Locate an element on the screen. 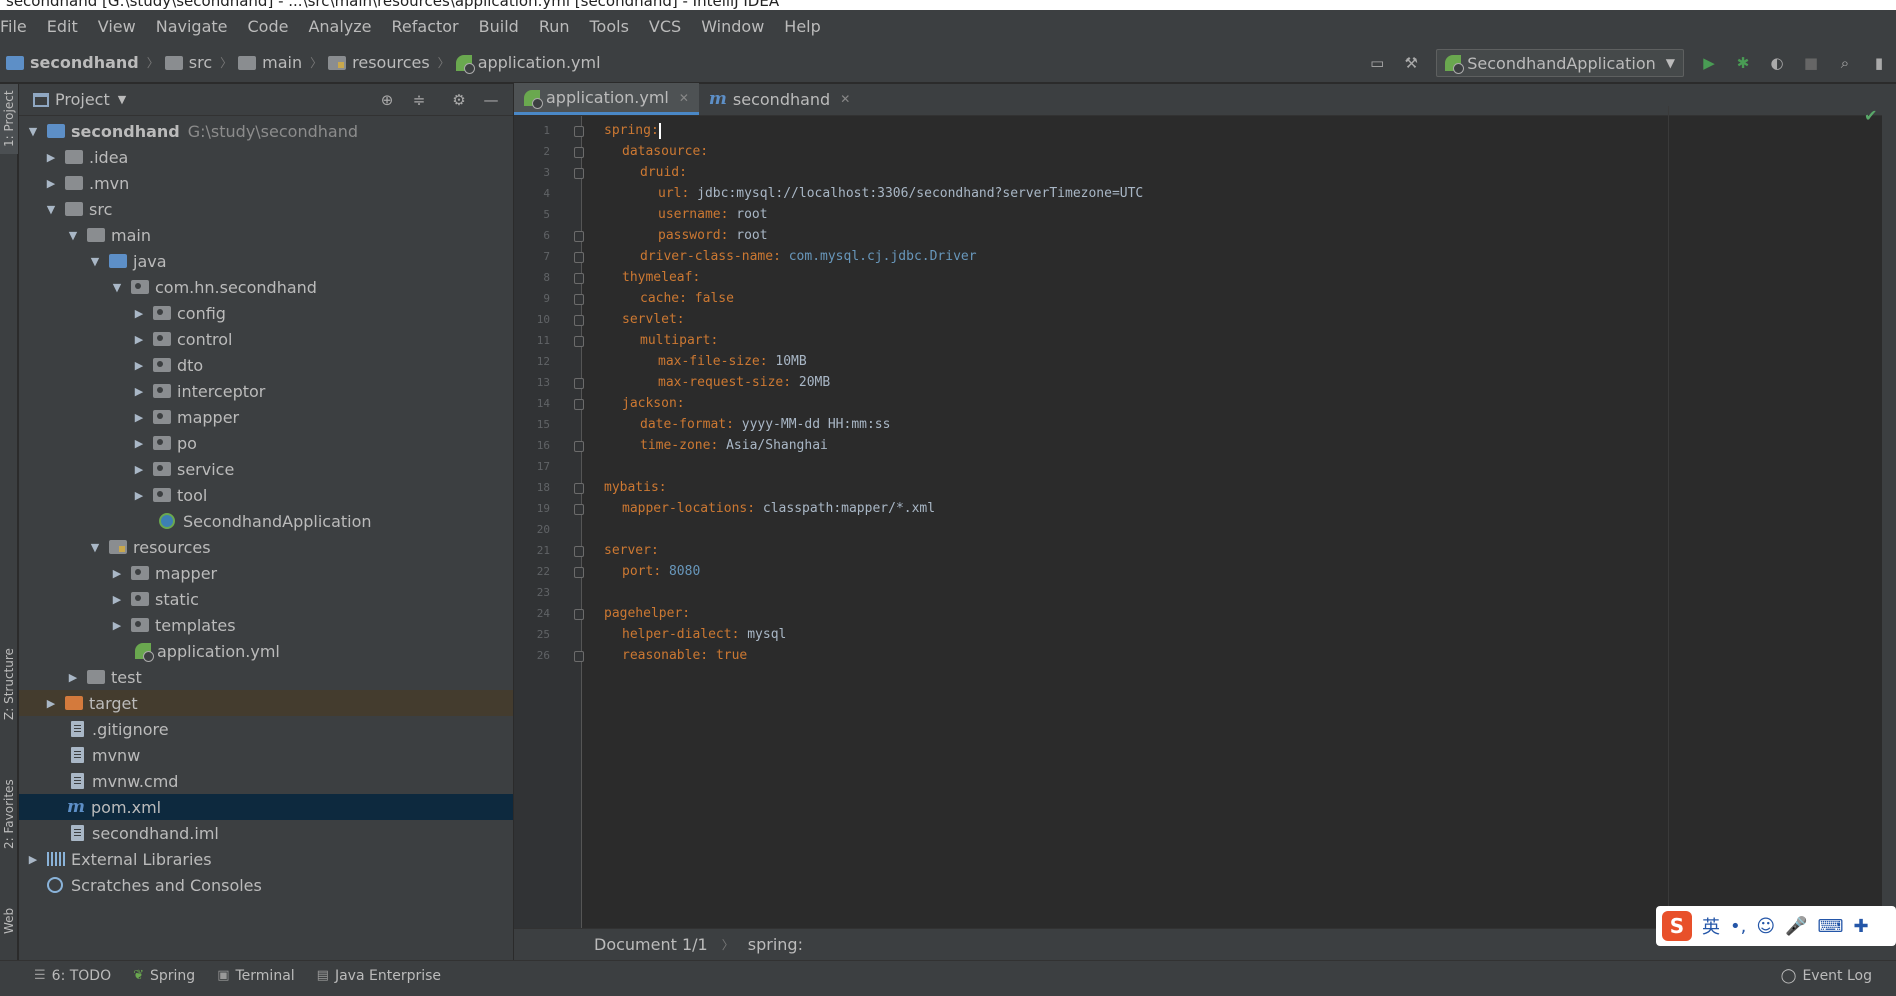 The width and height of the screenshot is (1896, 996). menu-file: File is located at coordinates (18, 26).